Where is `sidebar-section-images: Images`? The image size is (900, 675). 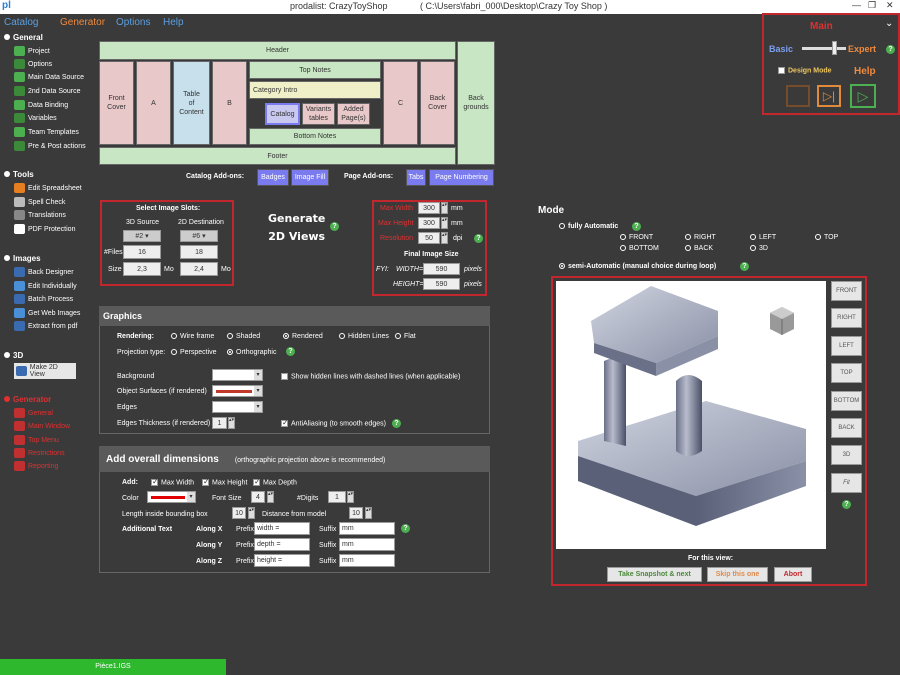 sidebar-section-images: Images is located at coordinates (22, 258).